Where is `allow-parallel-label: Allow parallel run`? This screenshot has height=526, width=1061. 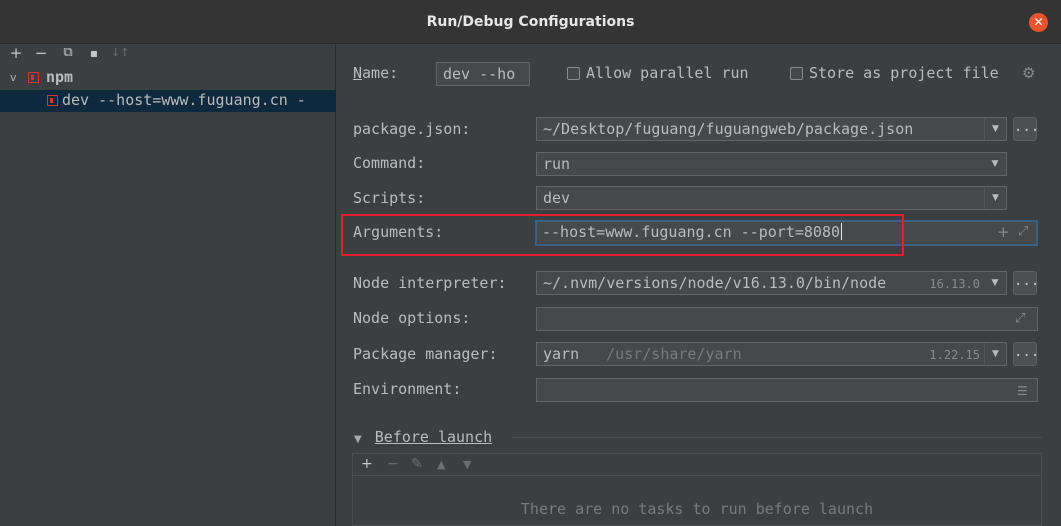
allow-parallel-label: Allow parallel run is located at coordinates (667, 73).